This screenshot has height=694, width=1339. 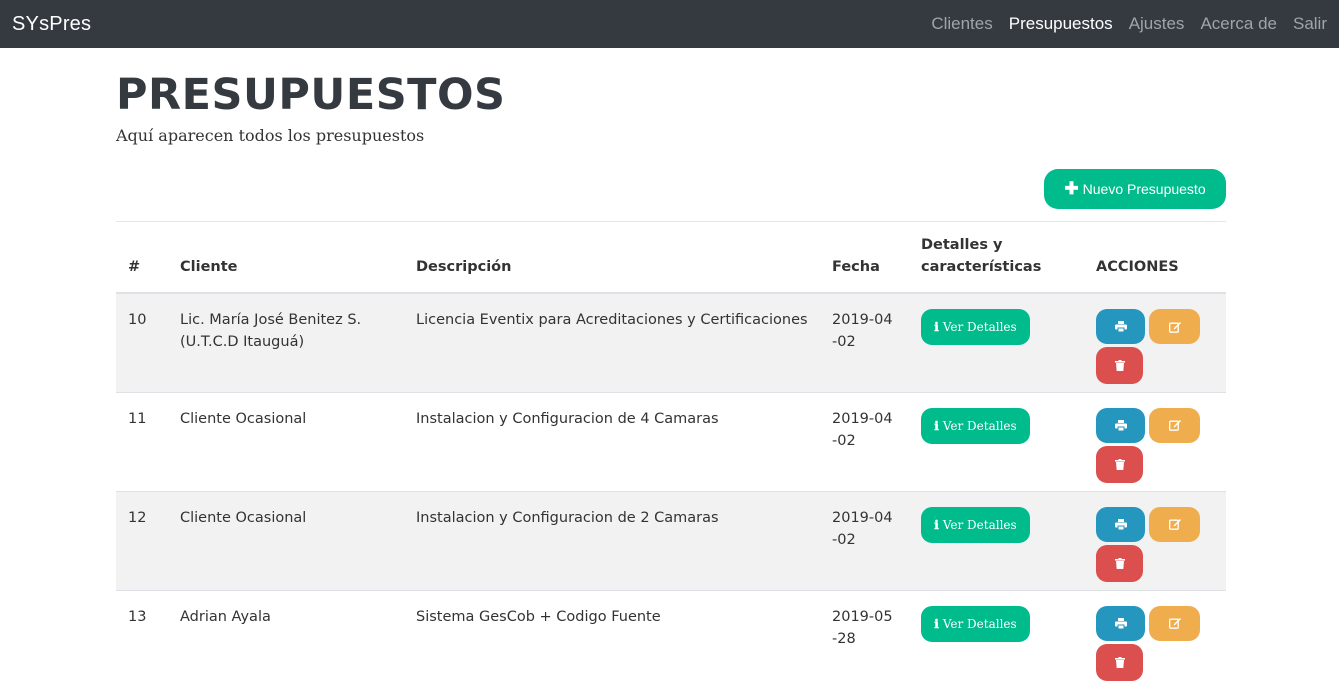 What do you see at coordinates (51, 24) in the screenshot?
I see `brand-logo: SYsPres` at bounding box center [51, 24].